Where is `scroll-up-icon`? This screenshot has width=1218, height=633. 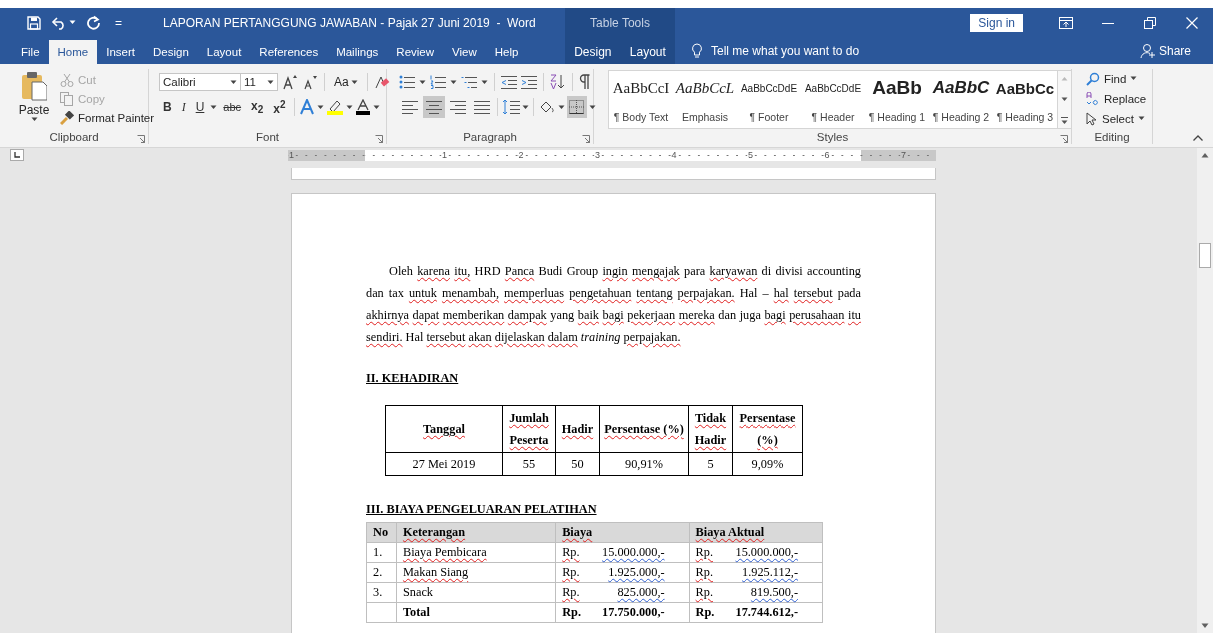
scroll-up-icon is located at coordinates (1205, 155).